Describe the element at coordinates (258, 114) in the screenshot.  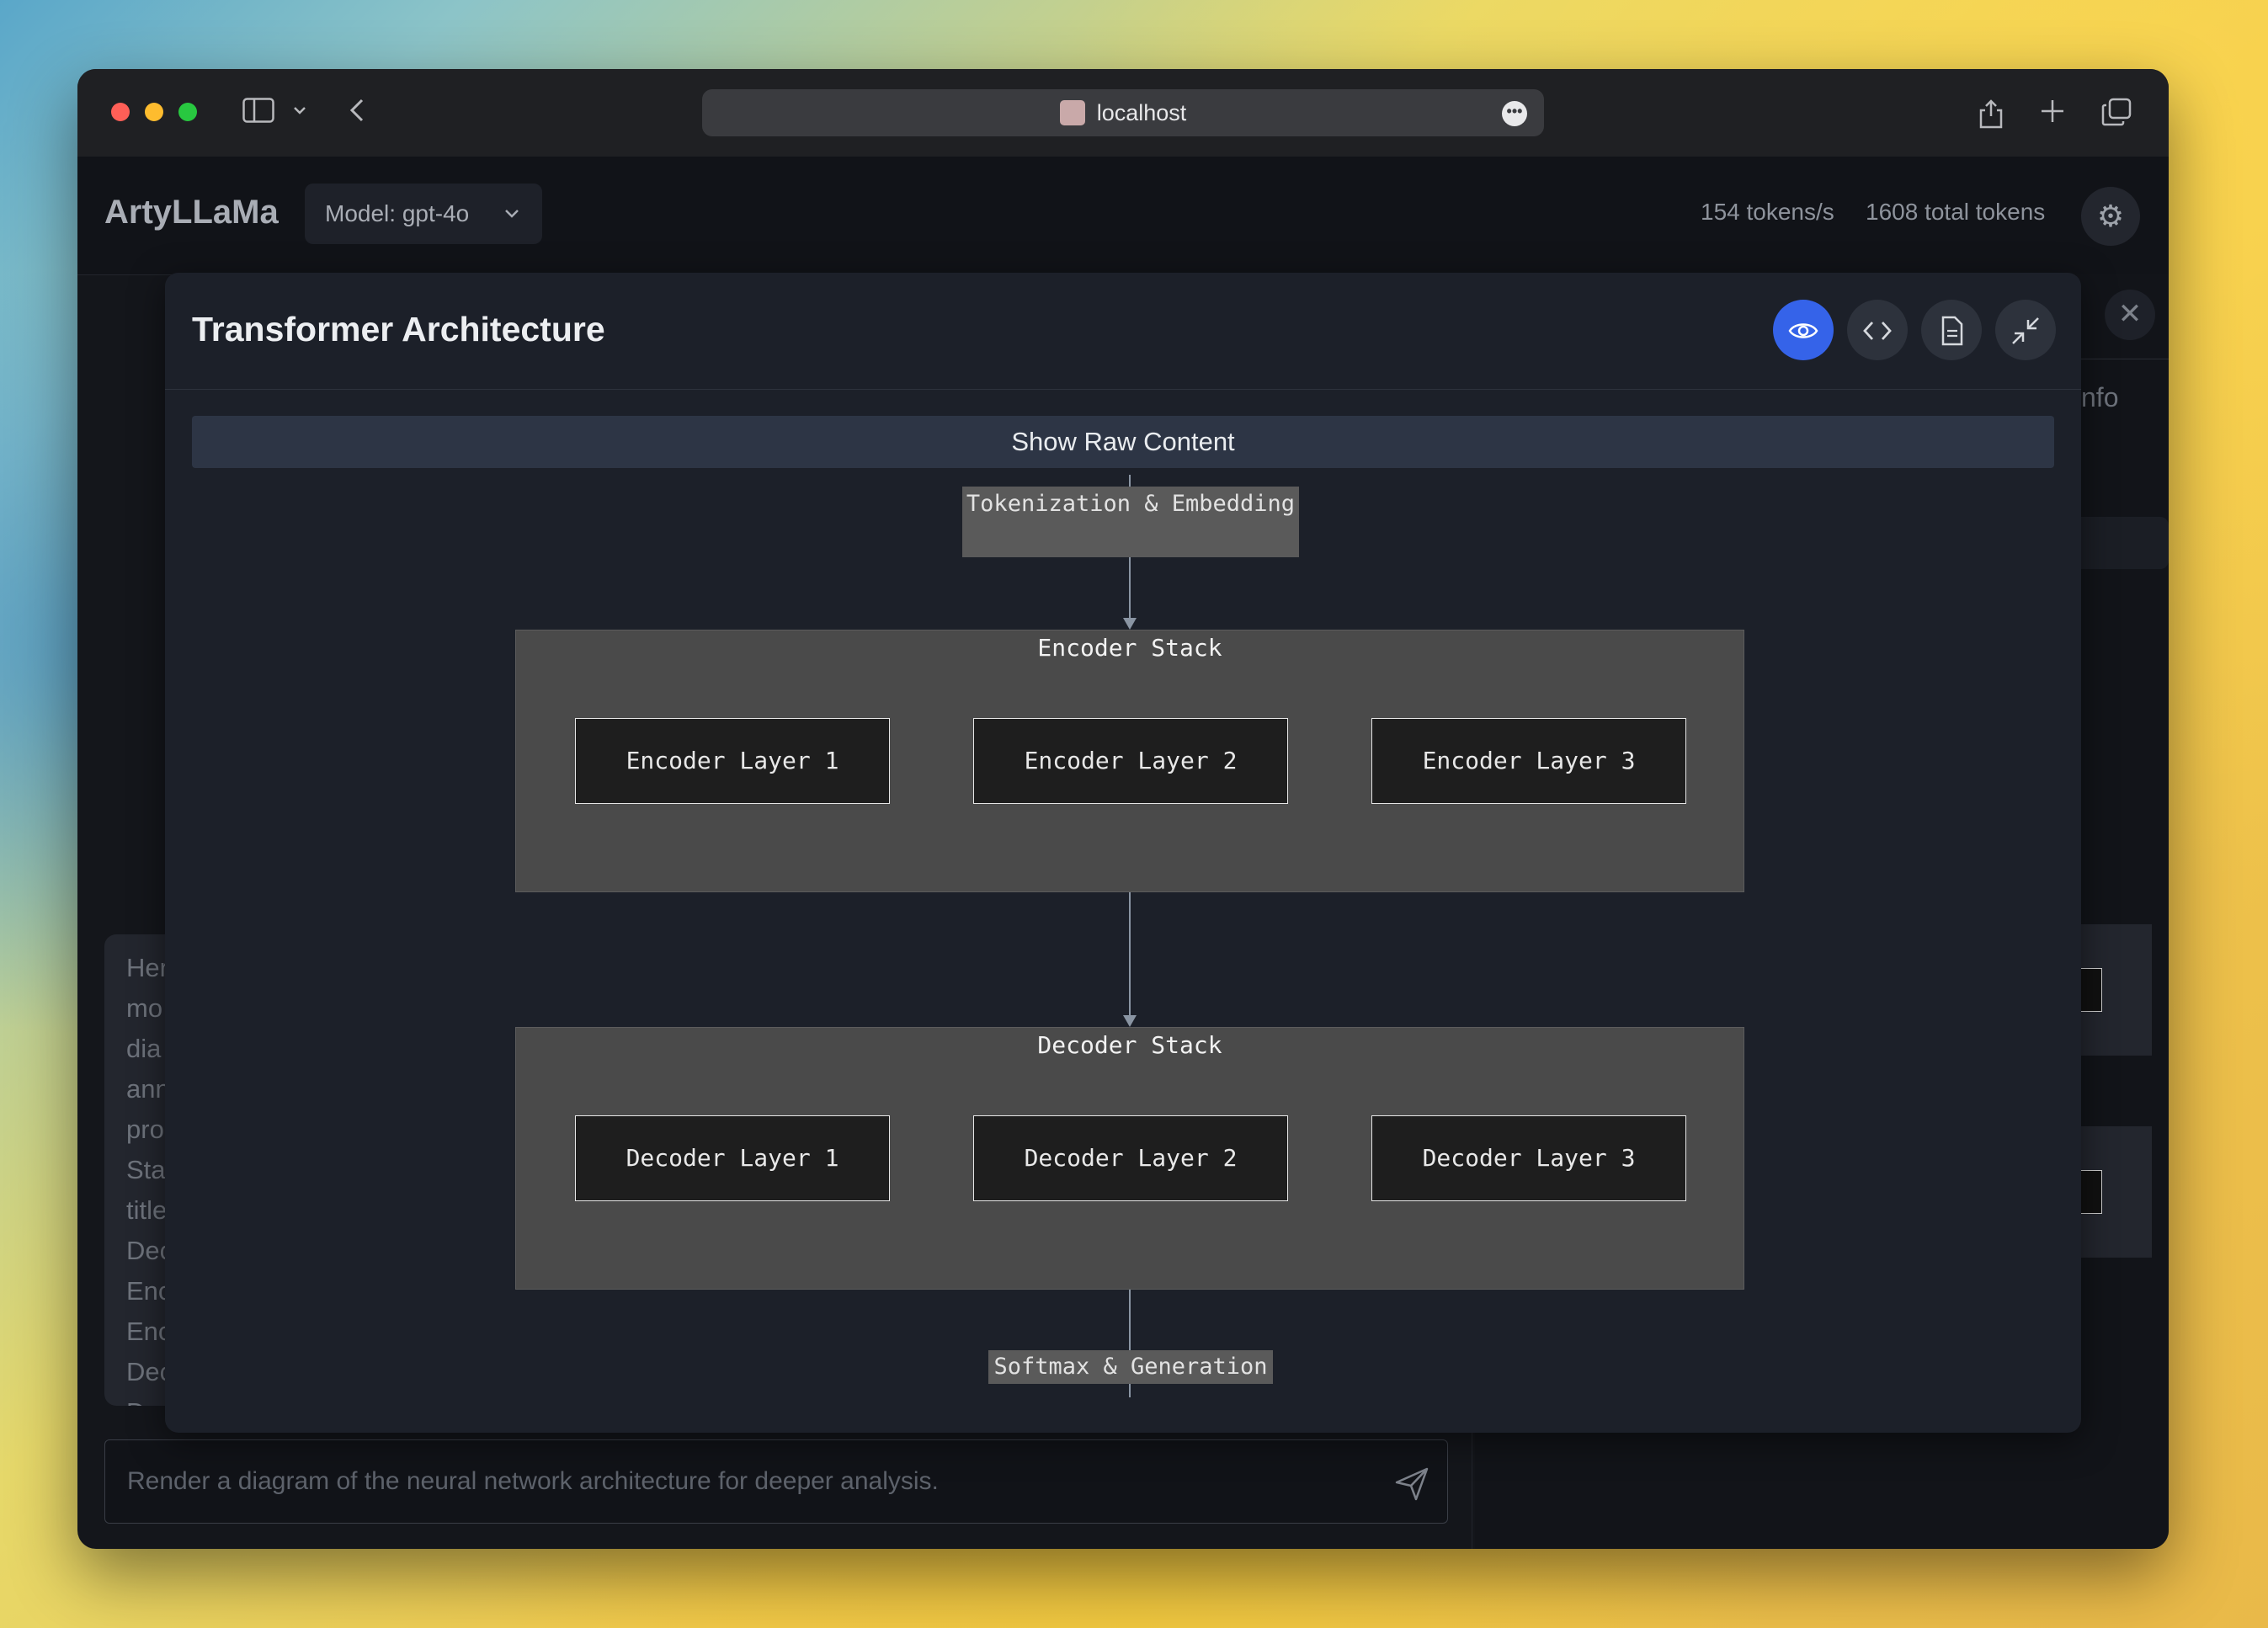
I see `sidebar-icon` at that location.